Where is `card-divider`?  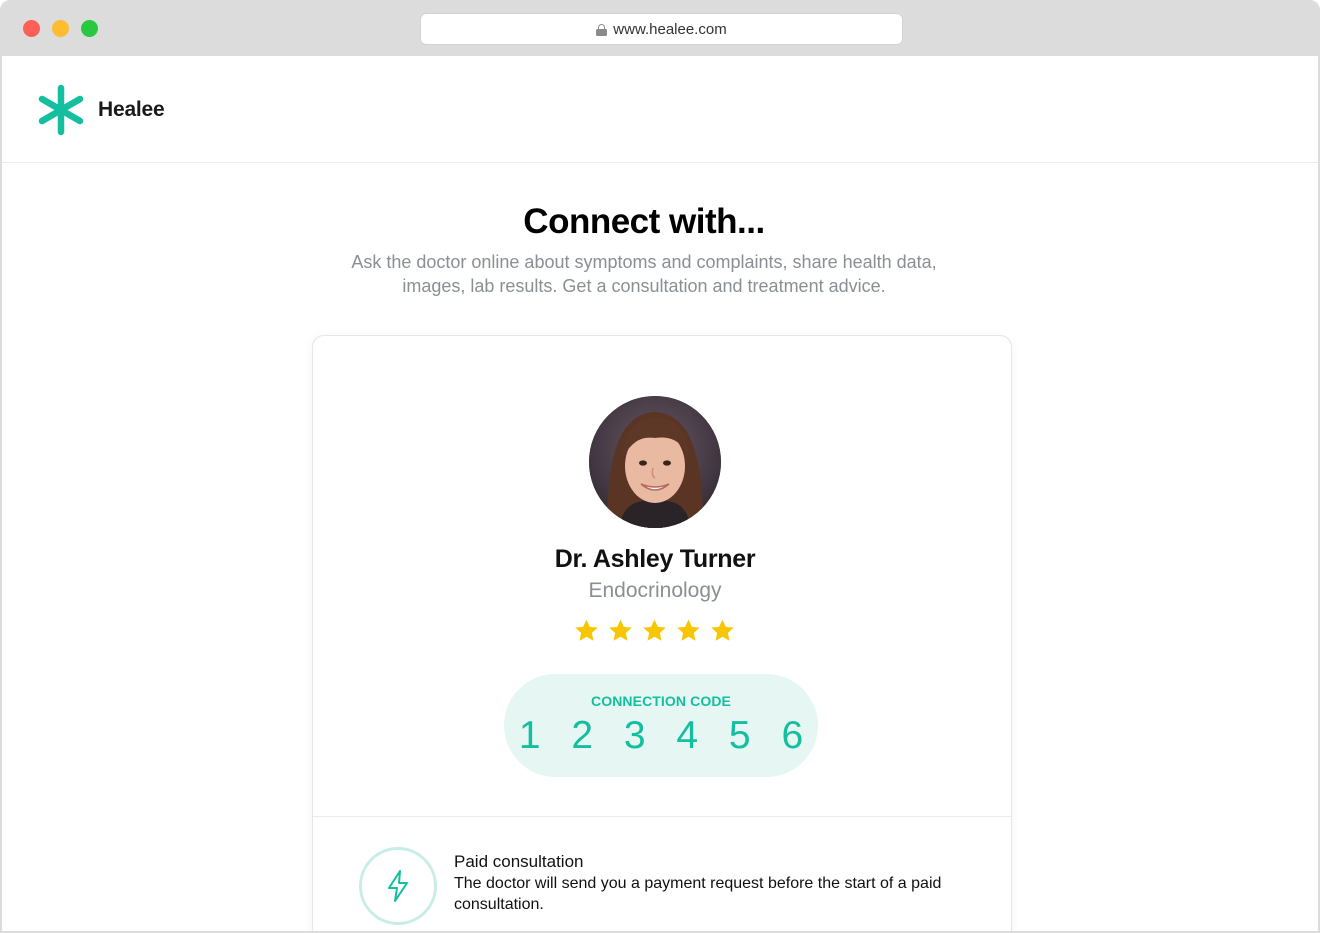
card-divider is located at coordinates (662, 816).